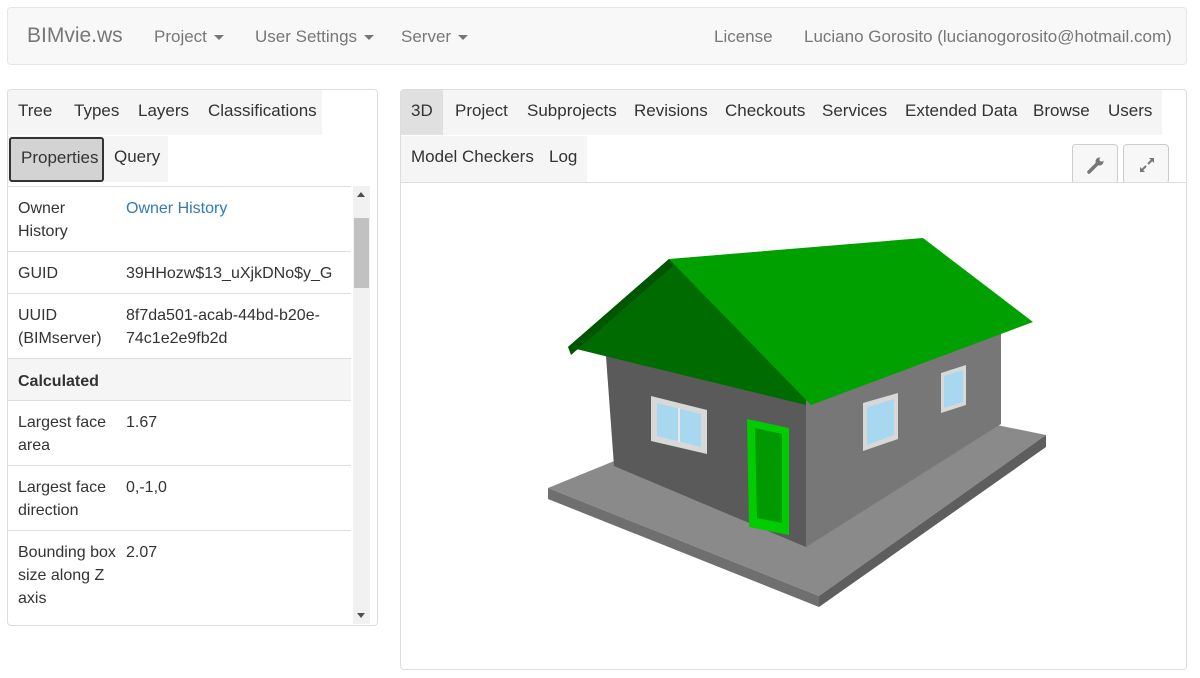 Image resolution: width=1200 pixels, height=678 pixels. What do you see at coordinates (163, 112) in the screenshot?
I see `tab-layers: Layers` at bounding box center [163, 112].